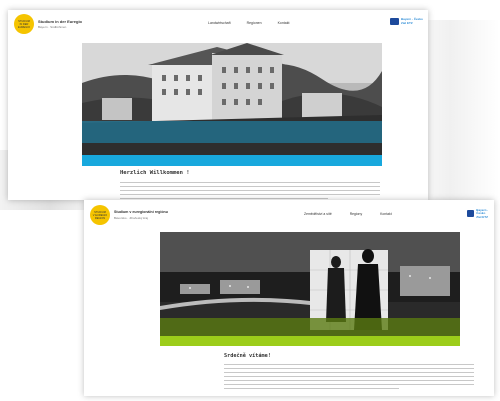 Image resolution: width=500 pixels, height=401 pixels. What do you see at coordinates (318, 214) in the screenshot?
I see `nav-item-agriculture: Zemědělství a sítě` at bounding box center [318, 214].